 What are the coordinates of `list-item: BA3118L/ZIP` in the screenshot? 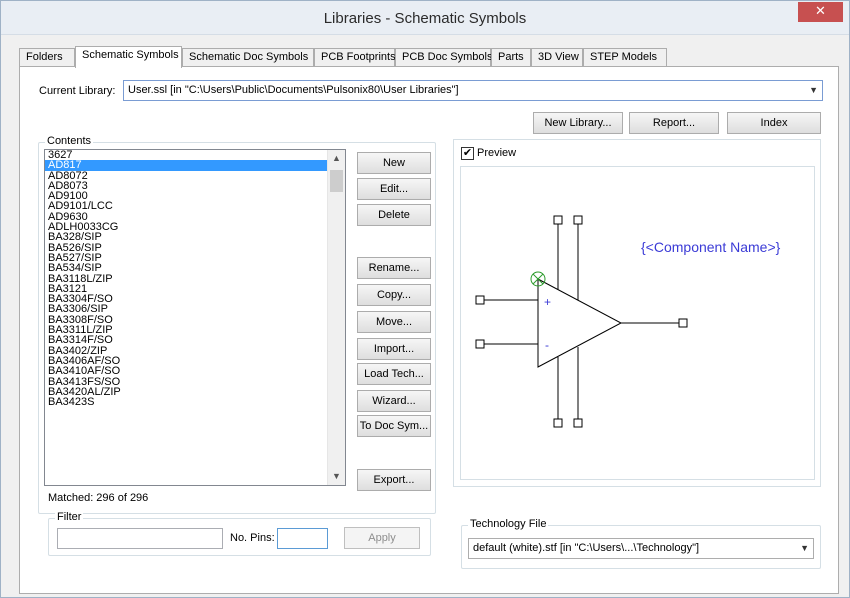 It's located at (186, 278).